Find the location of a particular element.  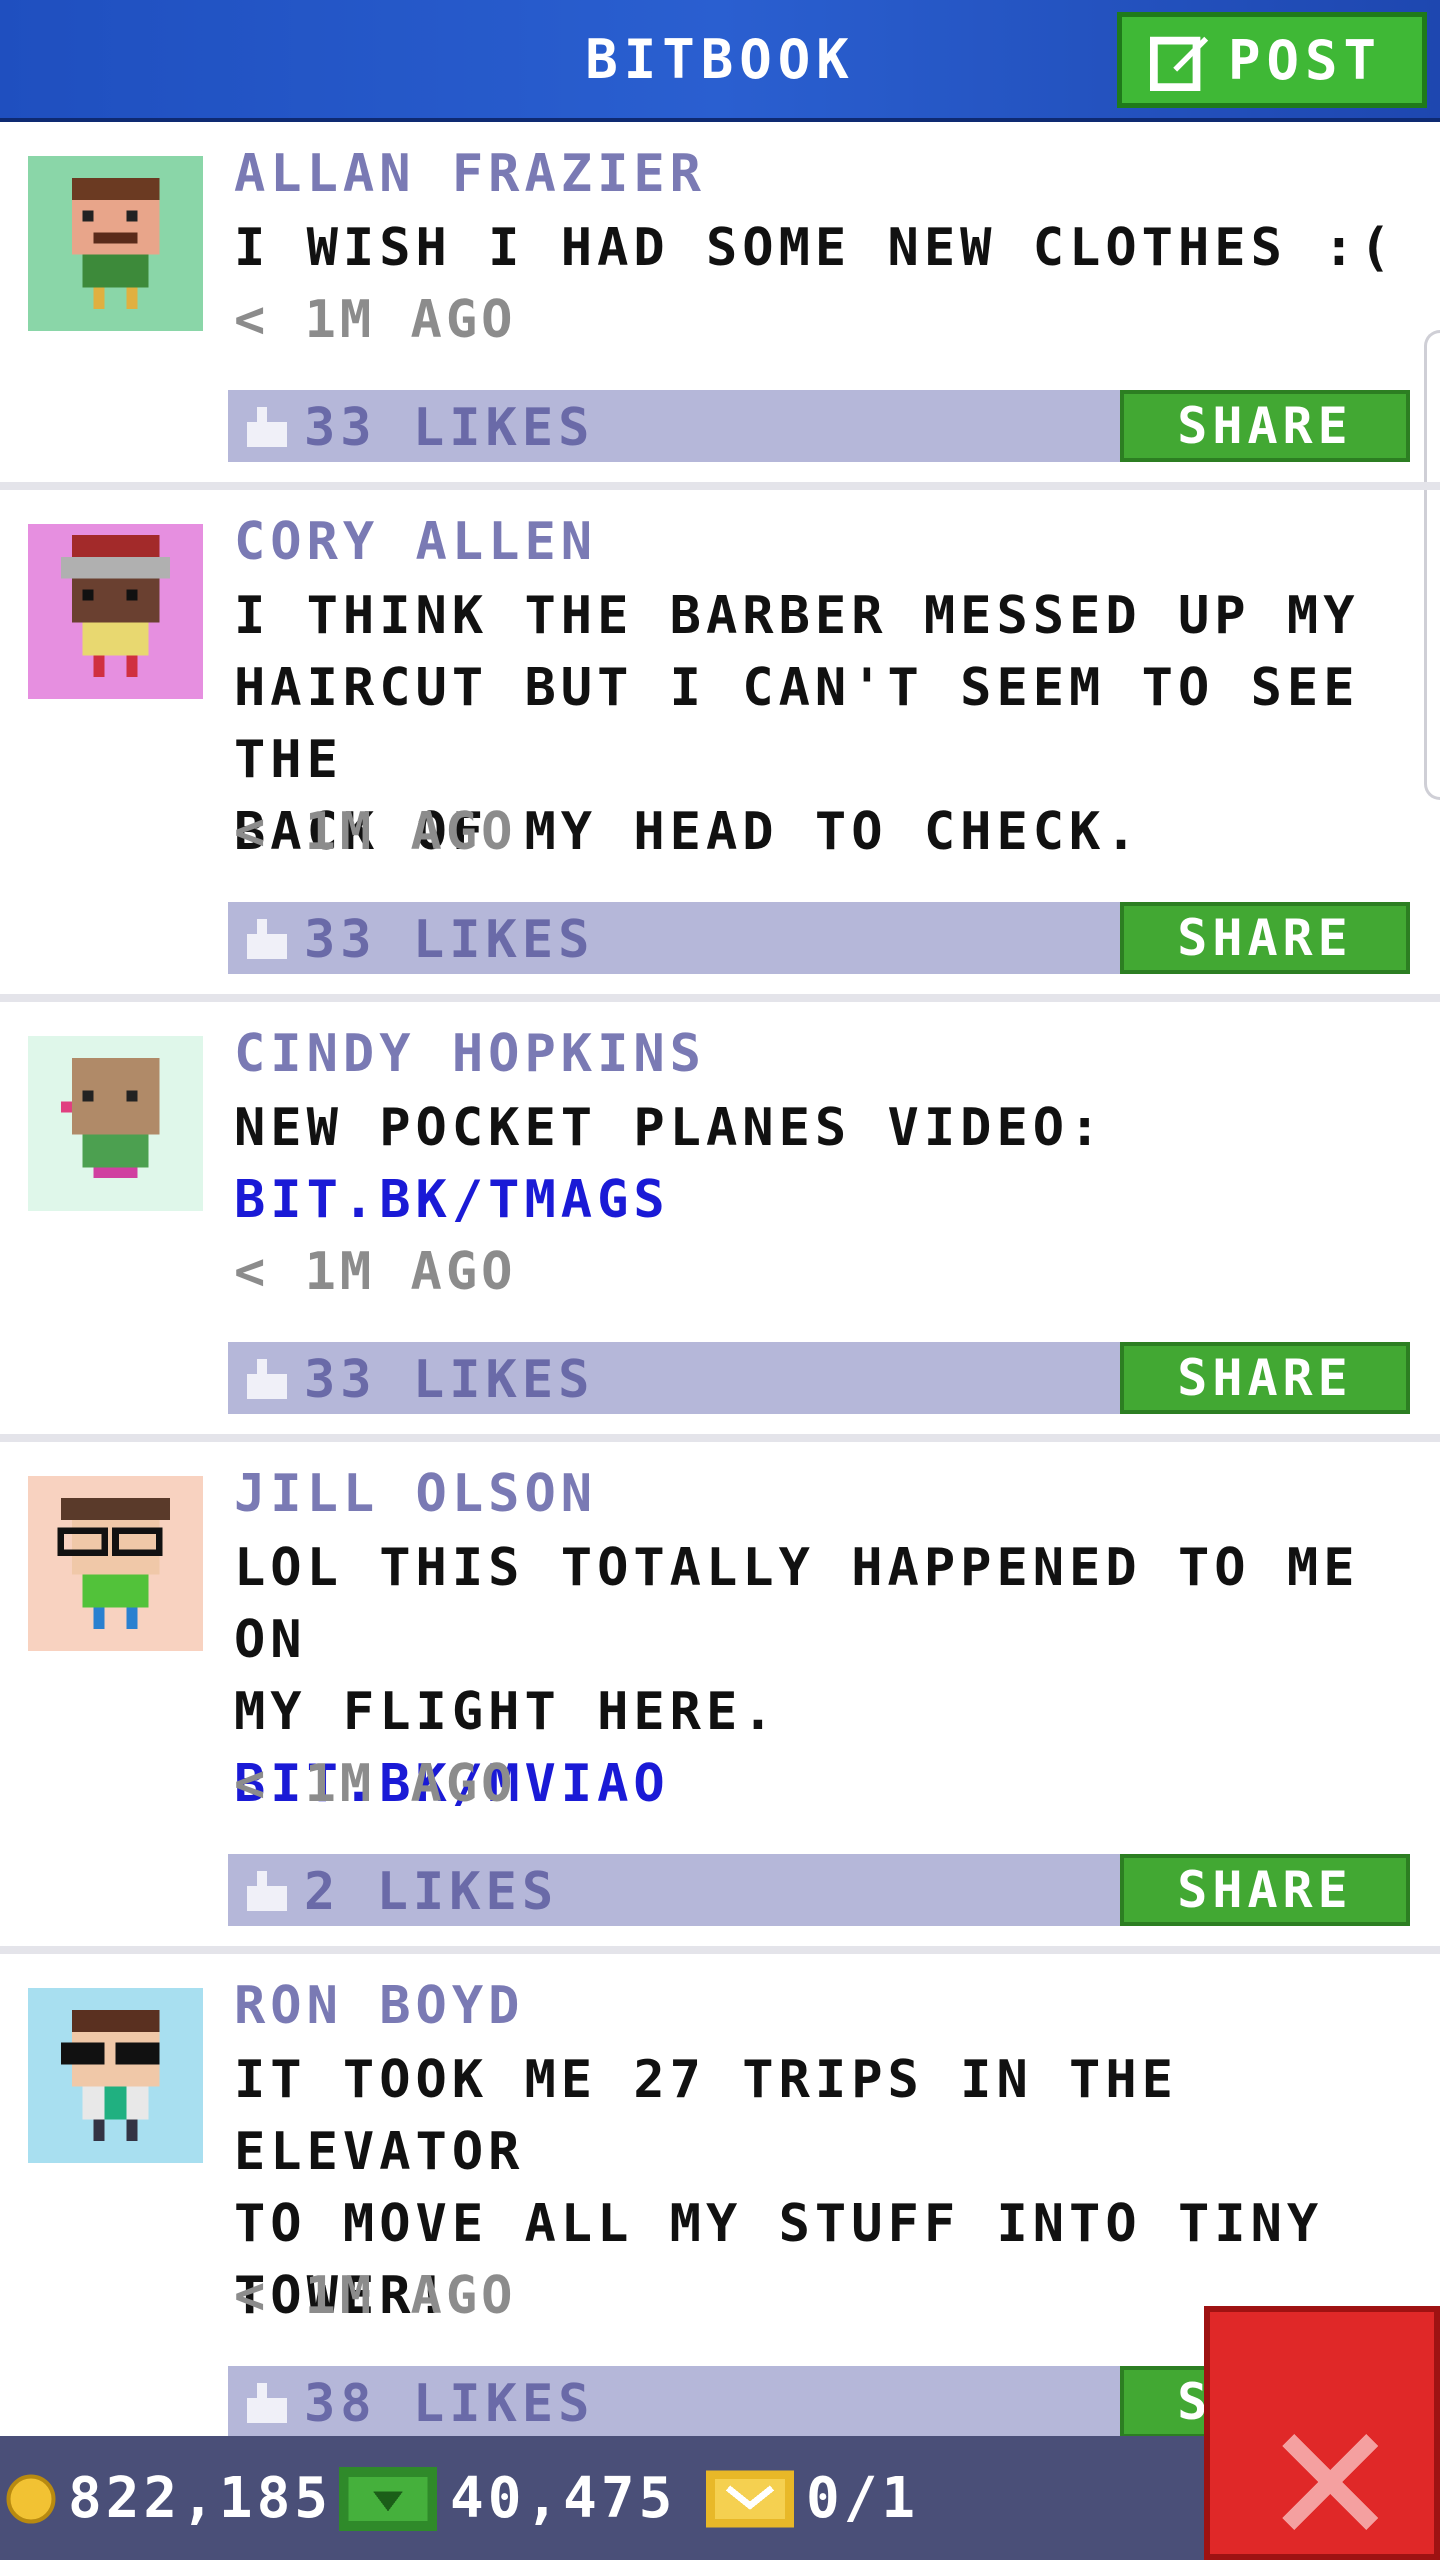

likes-count: 2 LIKES is located at coordinates (431, 1892).